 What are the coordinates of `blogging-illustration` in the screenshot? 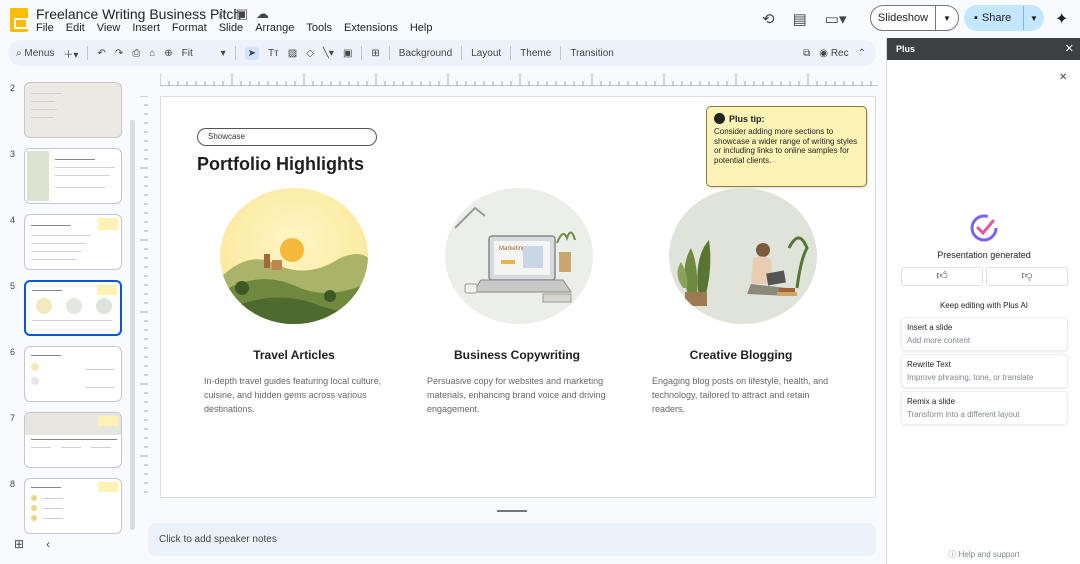 It's located at (743, 256).